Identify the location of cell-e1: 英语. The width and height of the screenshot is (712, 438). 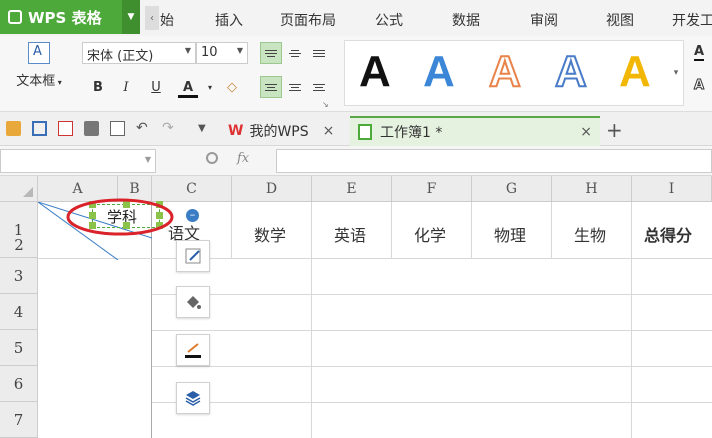
(350, 234).